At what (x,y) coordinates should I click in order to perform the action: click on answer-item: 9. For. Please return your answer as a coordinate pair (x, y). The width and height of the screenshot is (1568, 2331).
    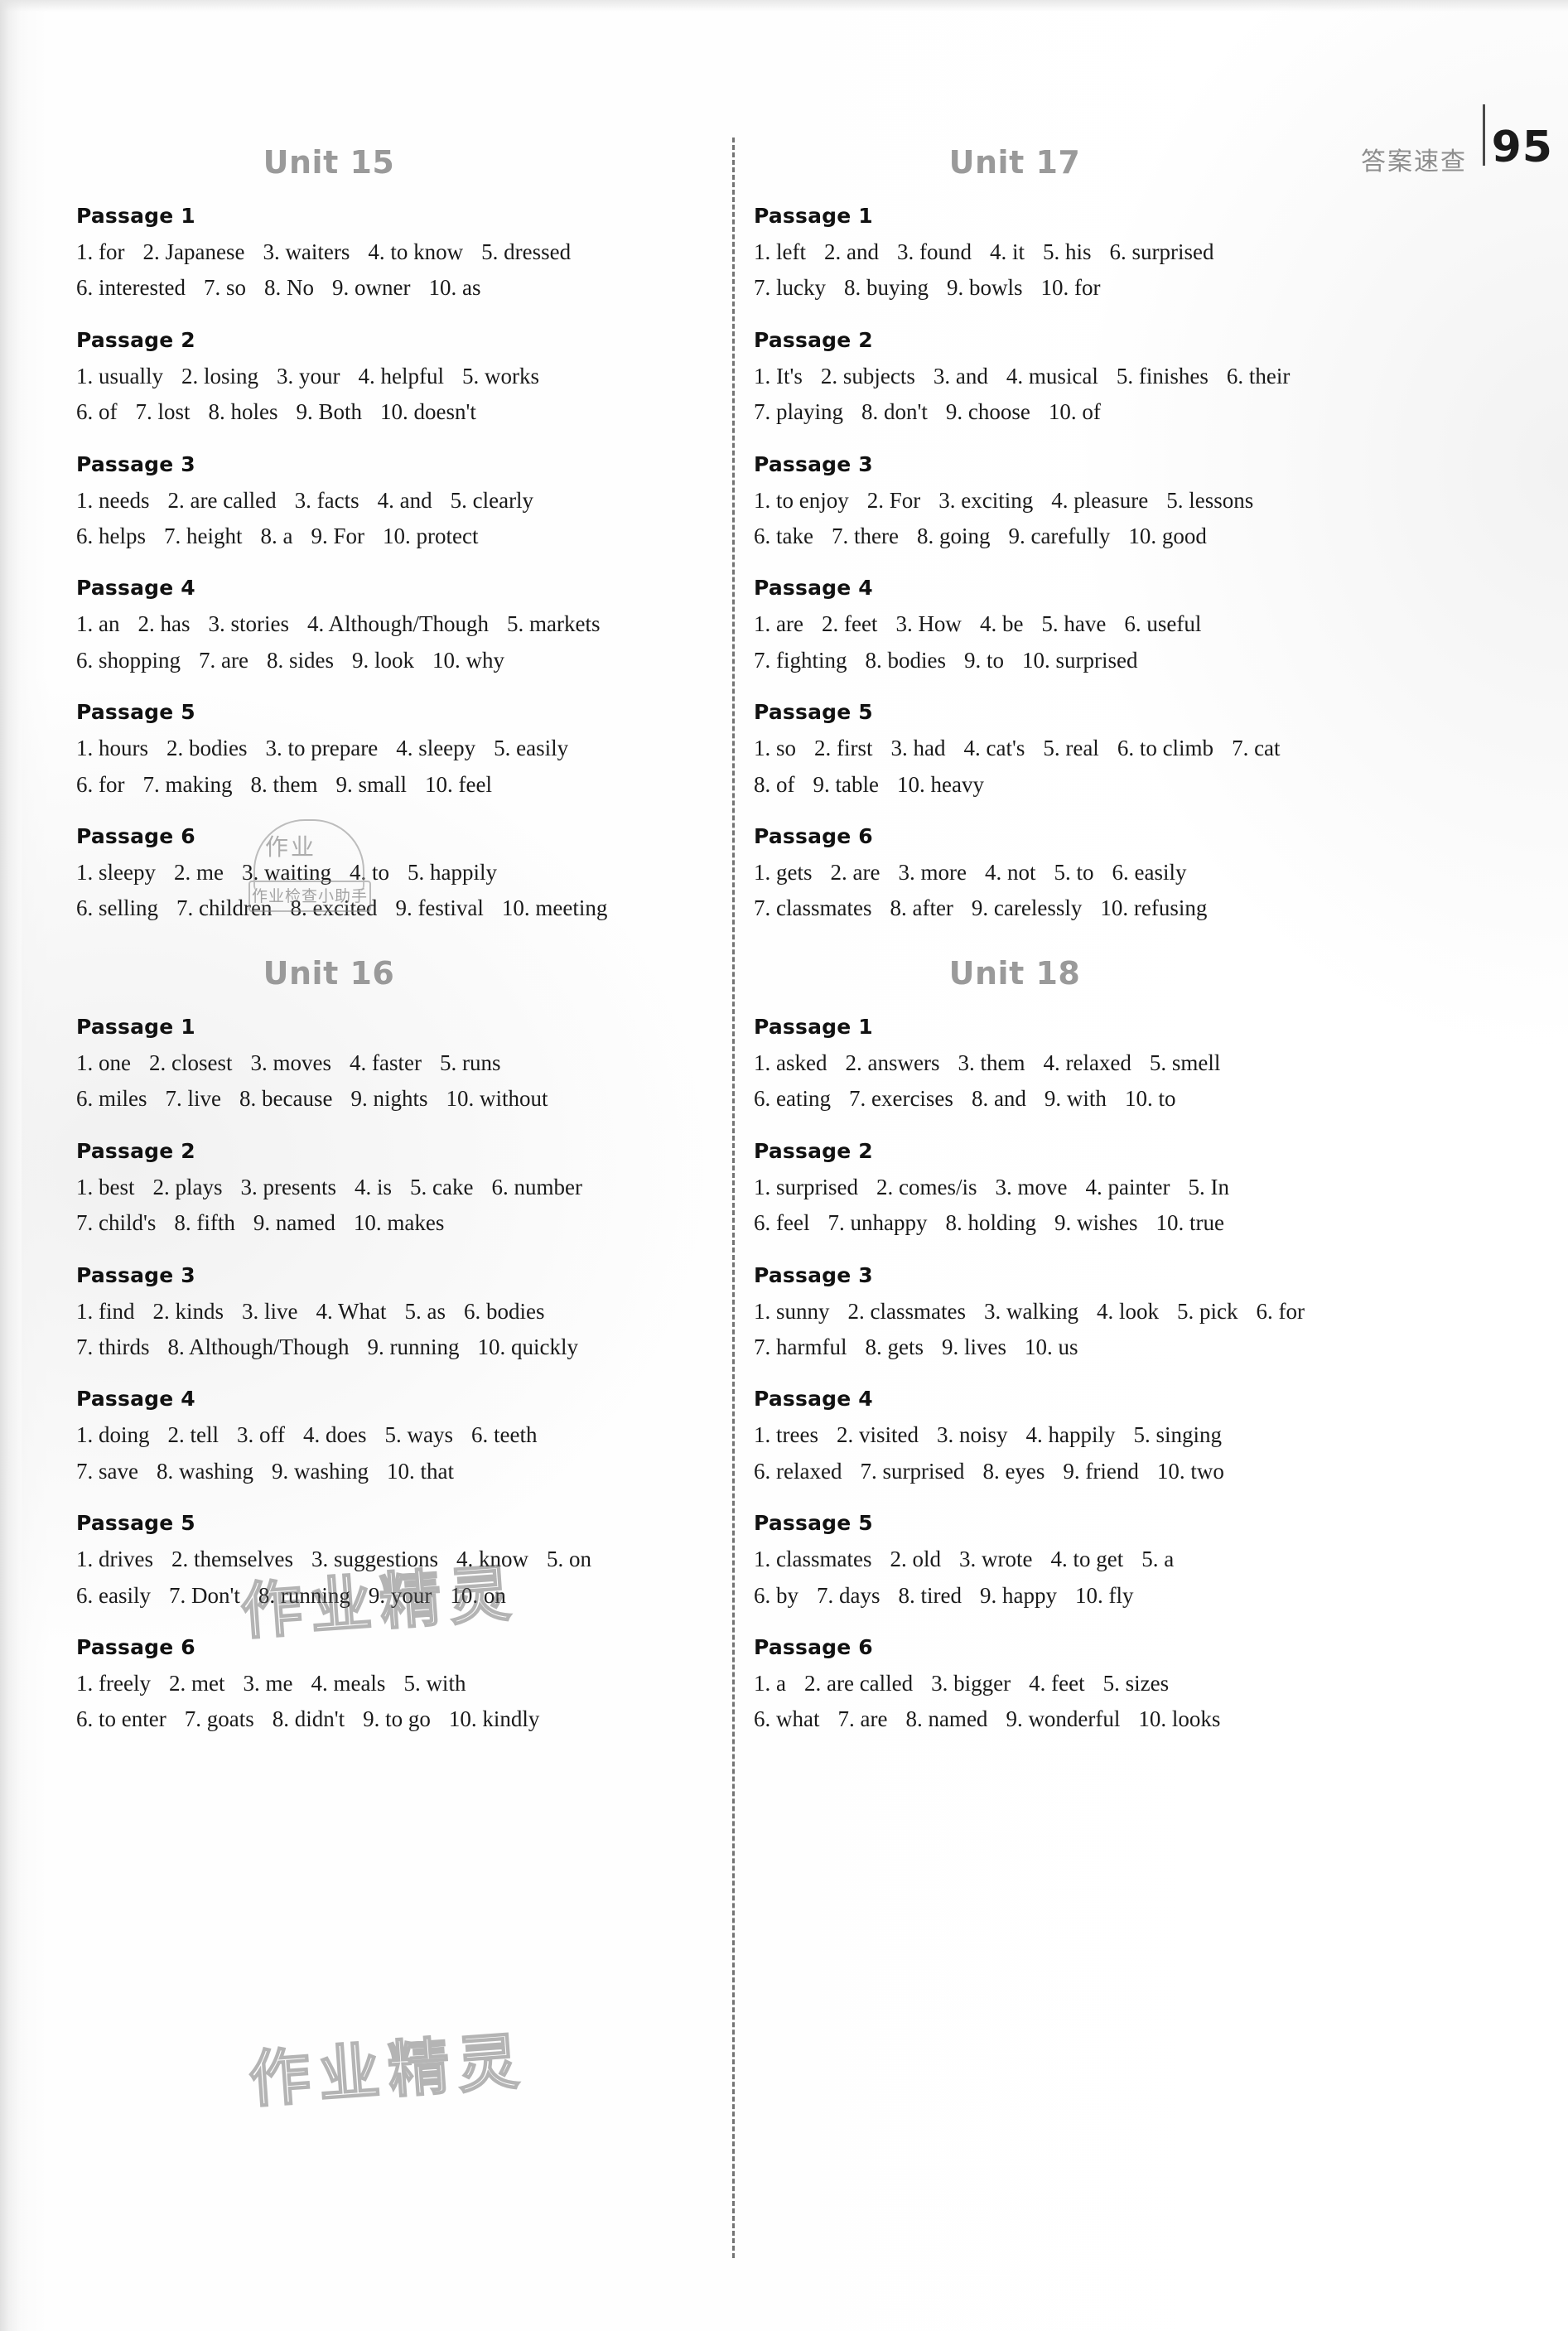
    Looking at the image, I should click on (337, 536).